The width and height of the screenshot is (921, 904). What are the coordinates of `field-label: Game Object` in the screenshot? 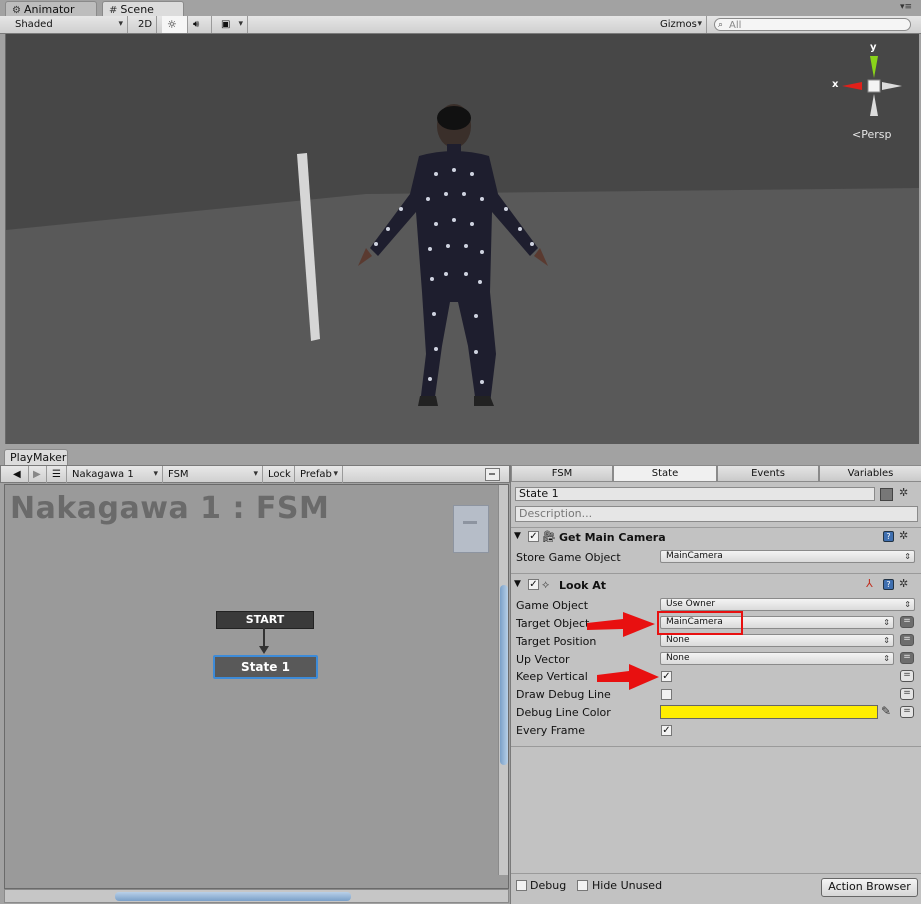 It's located at (552, 605).